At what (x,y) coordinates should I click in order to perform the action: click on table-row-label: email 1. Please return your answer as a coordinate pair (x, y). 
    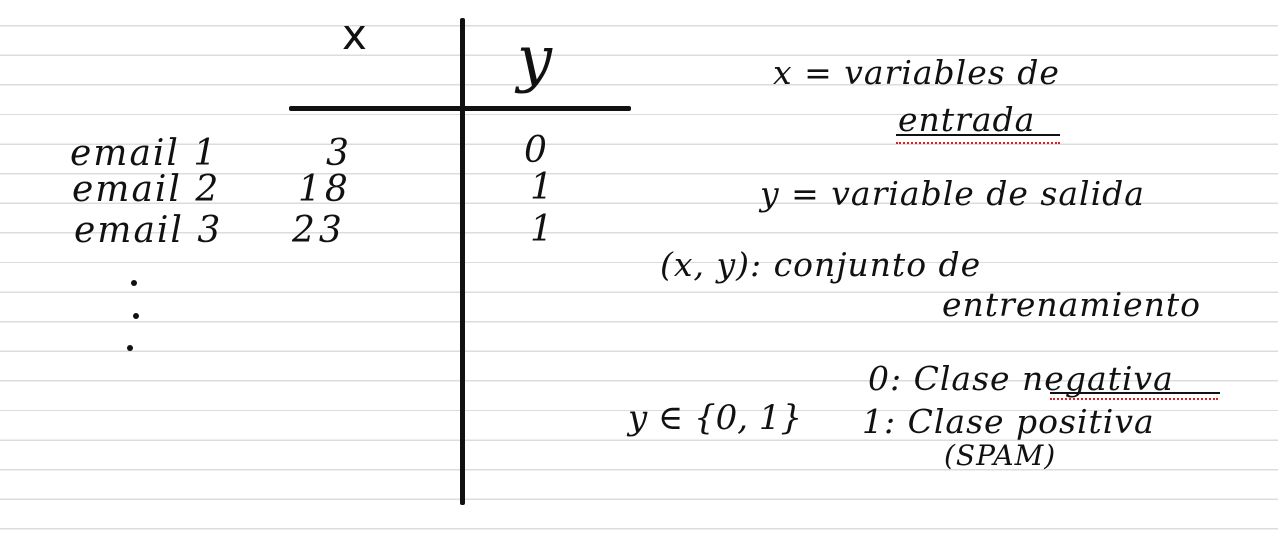
    Looking at the image, I should click on (144, 153).